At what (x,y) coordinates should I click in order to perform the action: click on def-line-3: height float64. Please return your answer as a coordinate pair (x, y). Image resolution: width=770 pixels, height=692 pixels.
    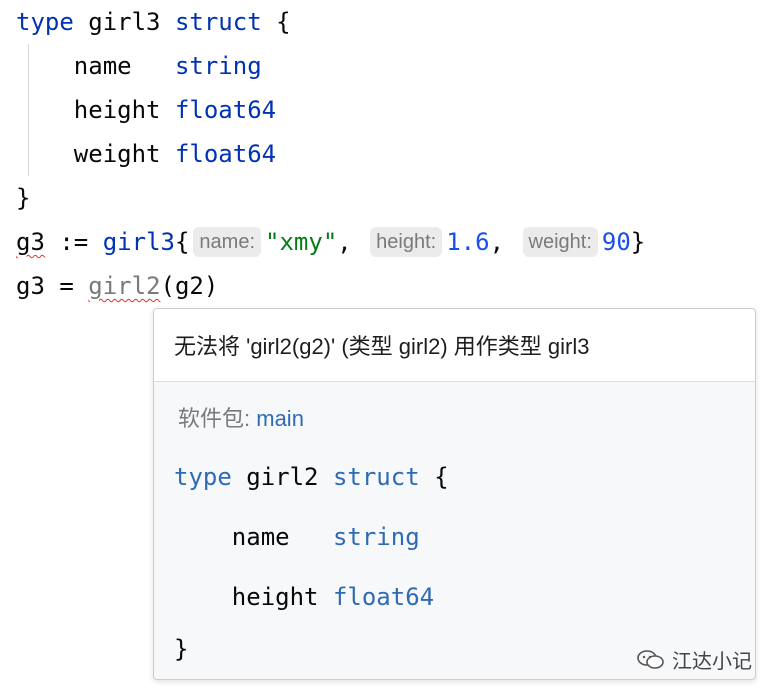
    Looking at the image, I should click on (311, 597).